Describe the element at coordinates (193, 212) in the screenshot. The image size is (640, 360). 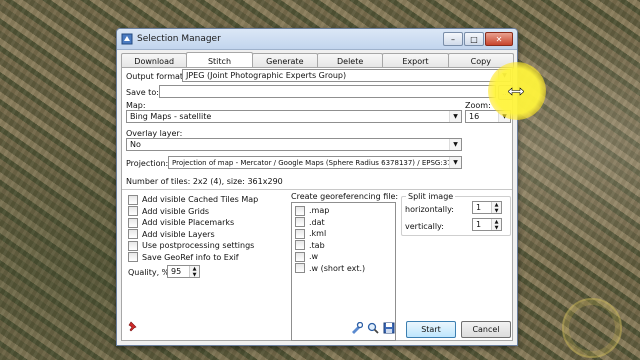
I see `option-grids: Add visible Grids` at that location.